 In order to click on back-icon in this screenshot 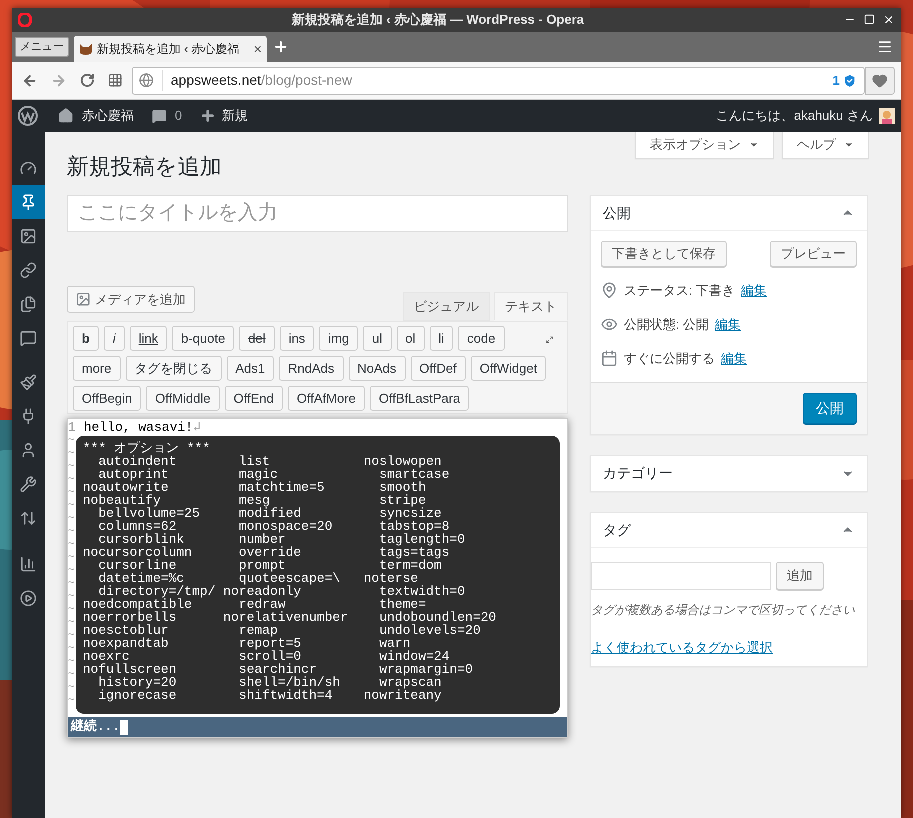, I will do `click(30, 80)`.